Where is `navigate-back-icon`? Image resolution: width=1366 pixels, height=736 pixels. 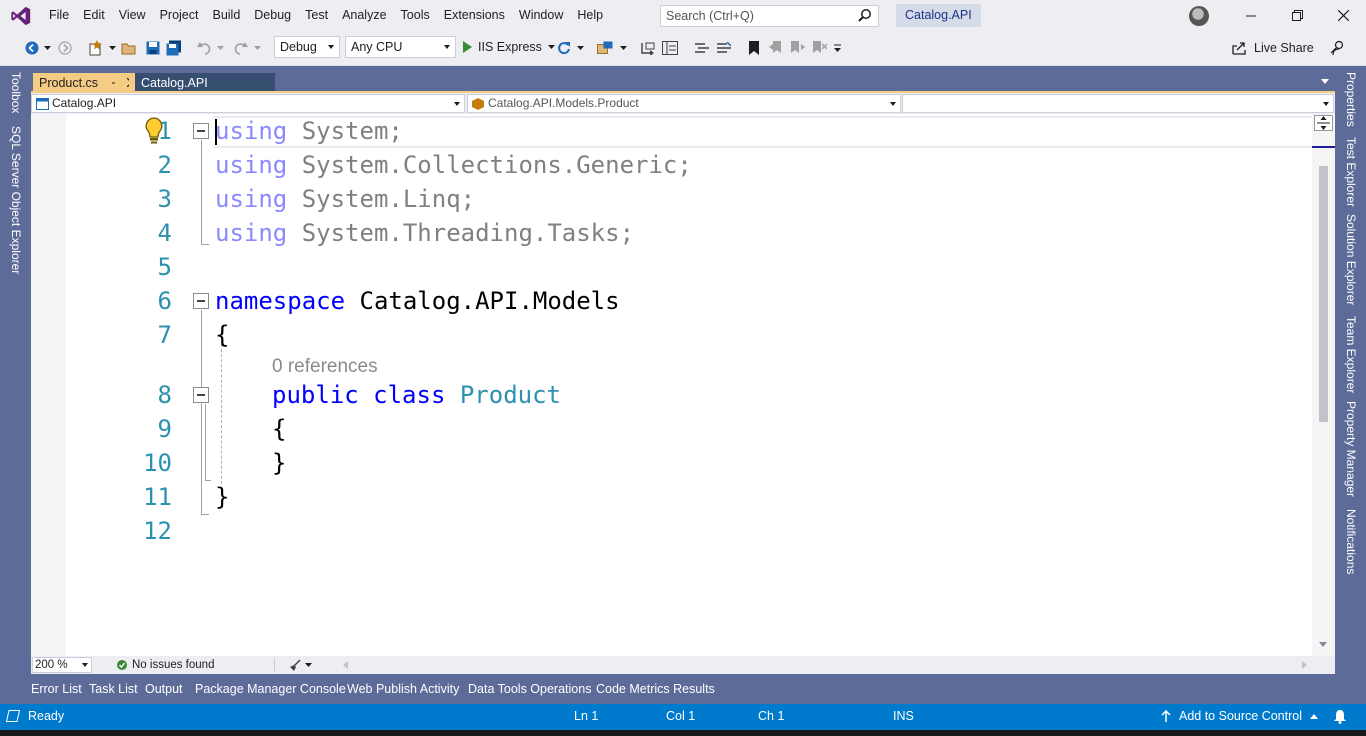
navigate-back-icon is located at coordinates (32, 48).